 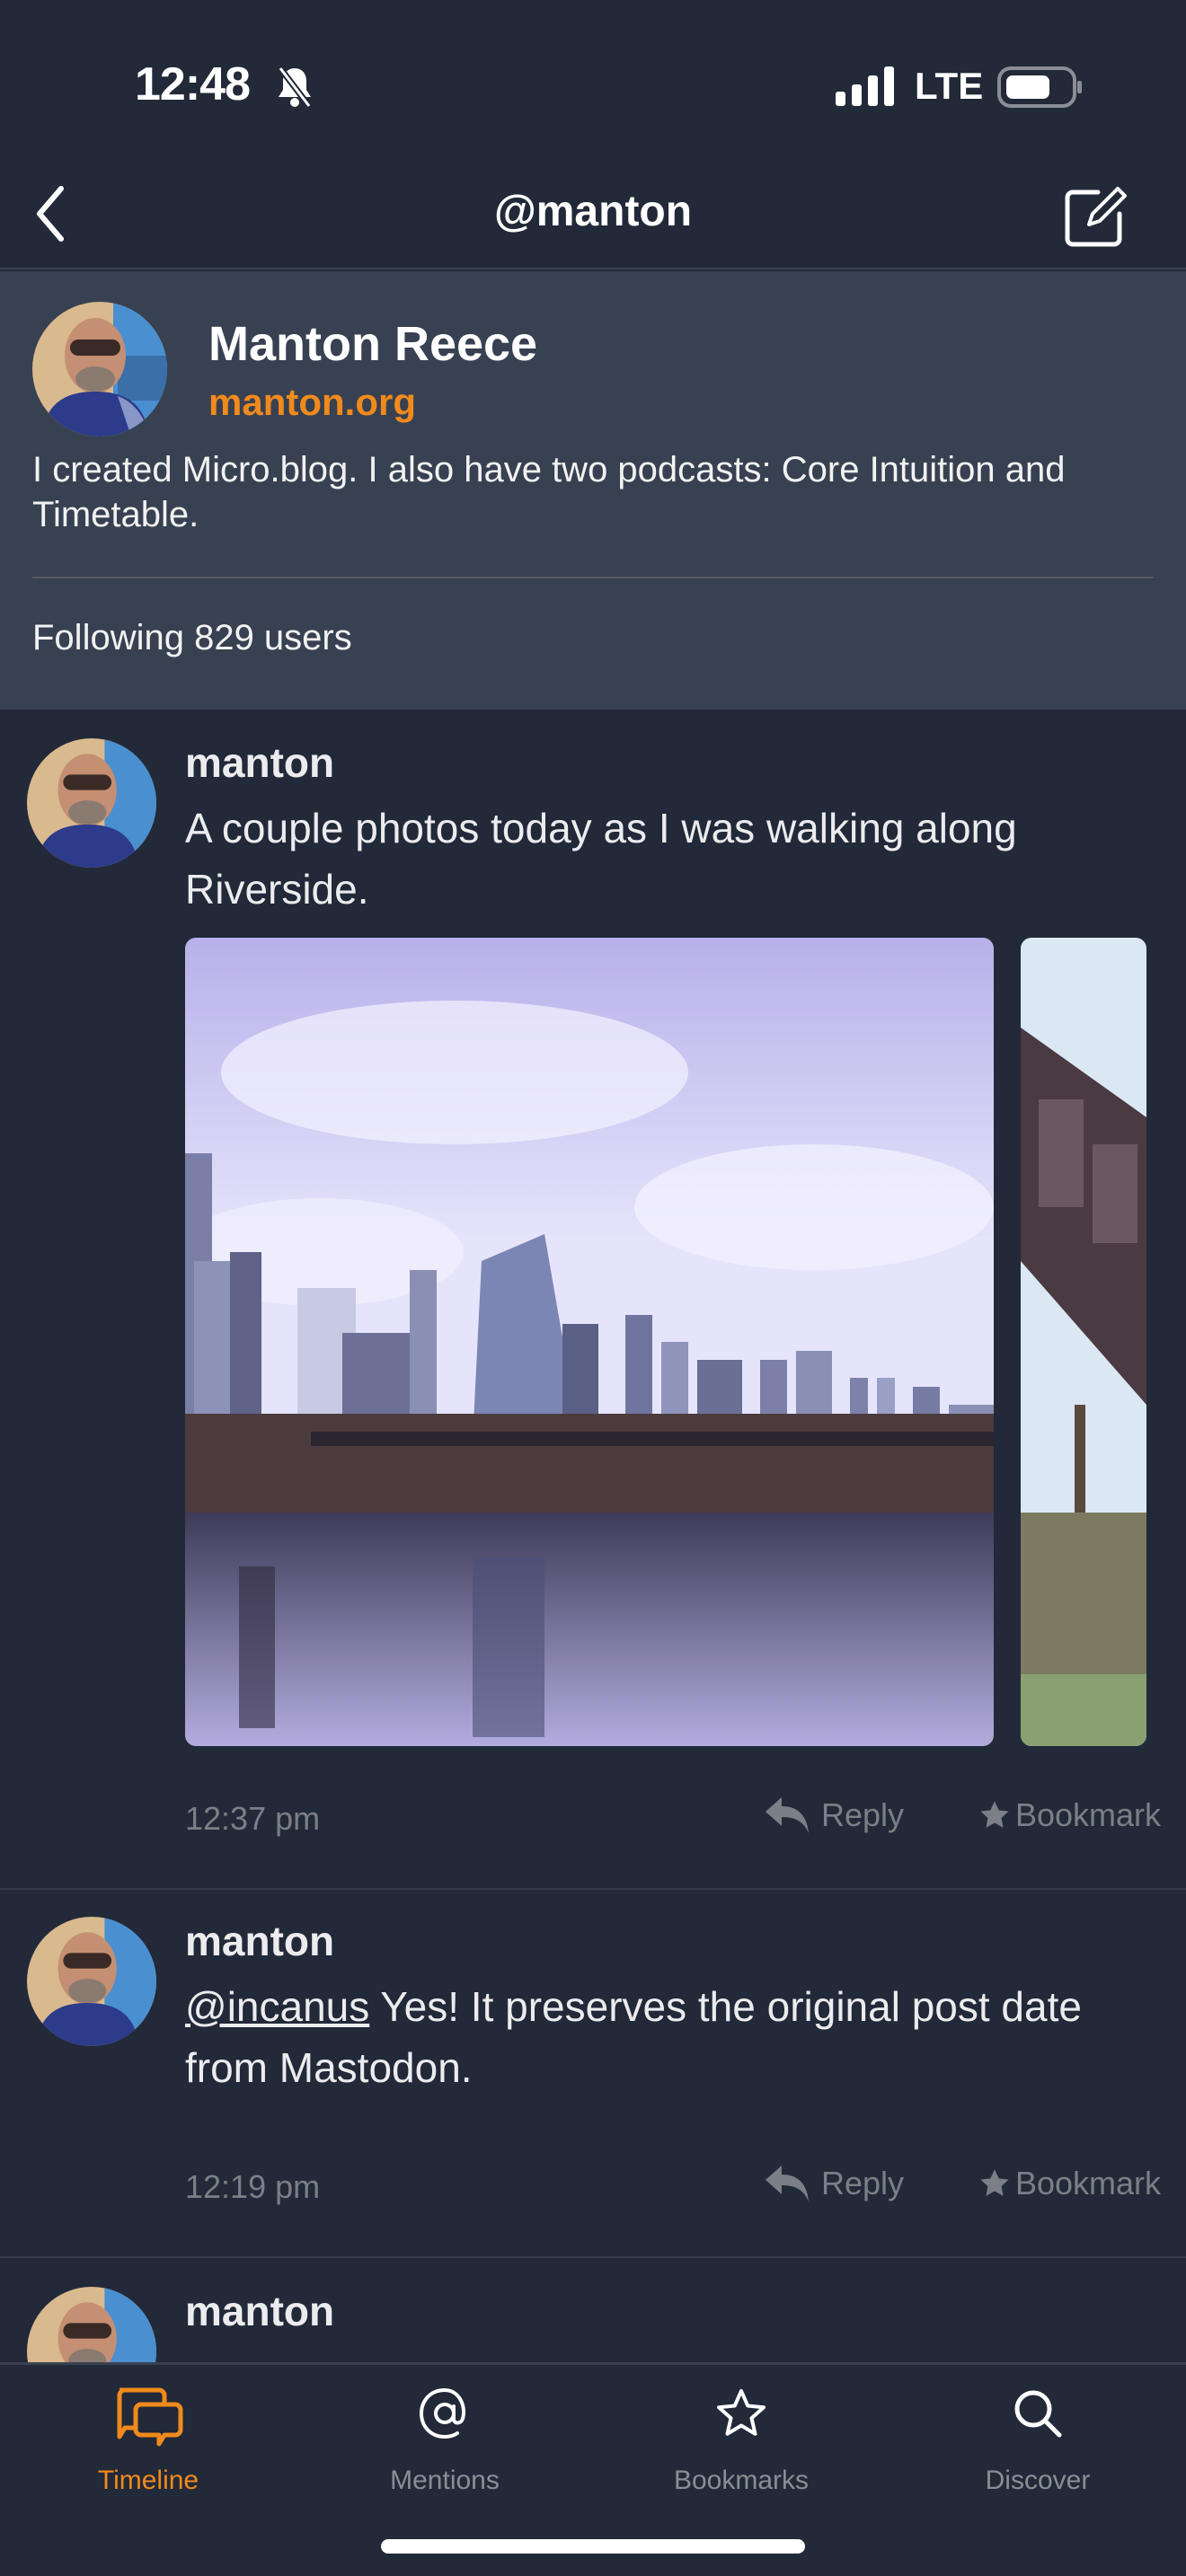 I want to click on status-time: 12:48, so click(x=193, y=84).